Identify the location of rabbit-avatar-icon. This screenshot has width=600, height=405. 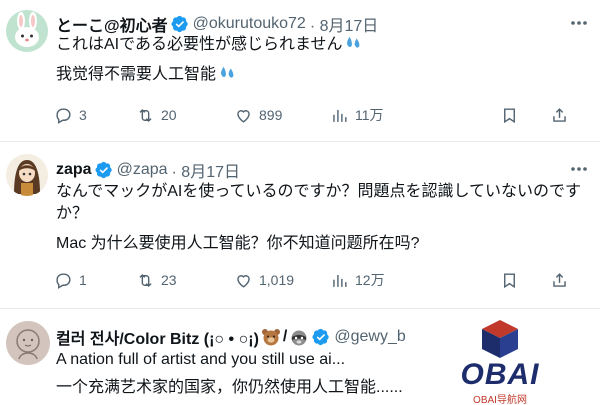
(27, 31).